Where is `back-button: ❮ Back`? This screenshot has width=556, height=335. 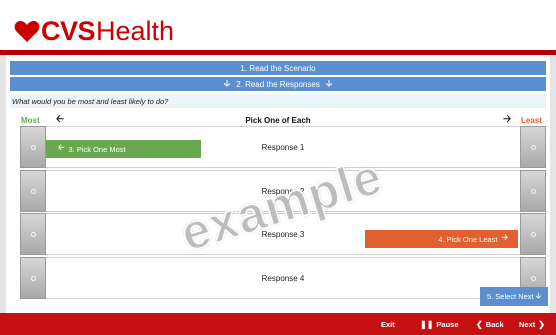 back-button: ❮ Back is located at coordinates (488, 324).